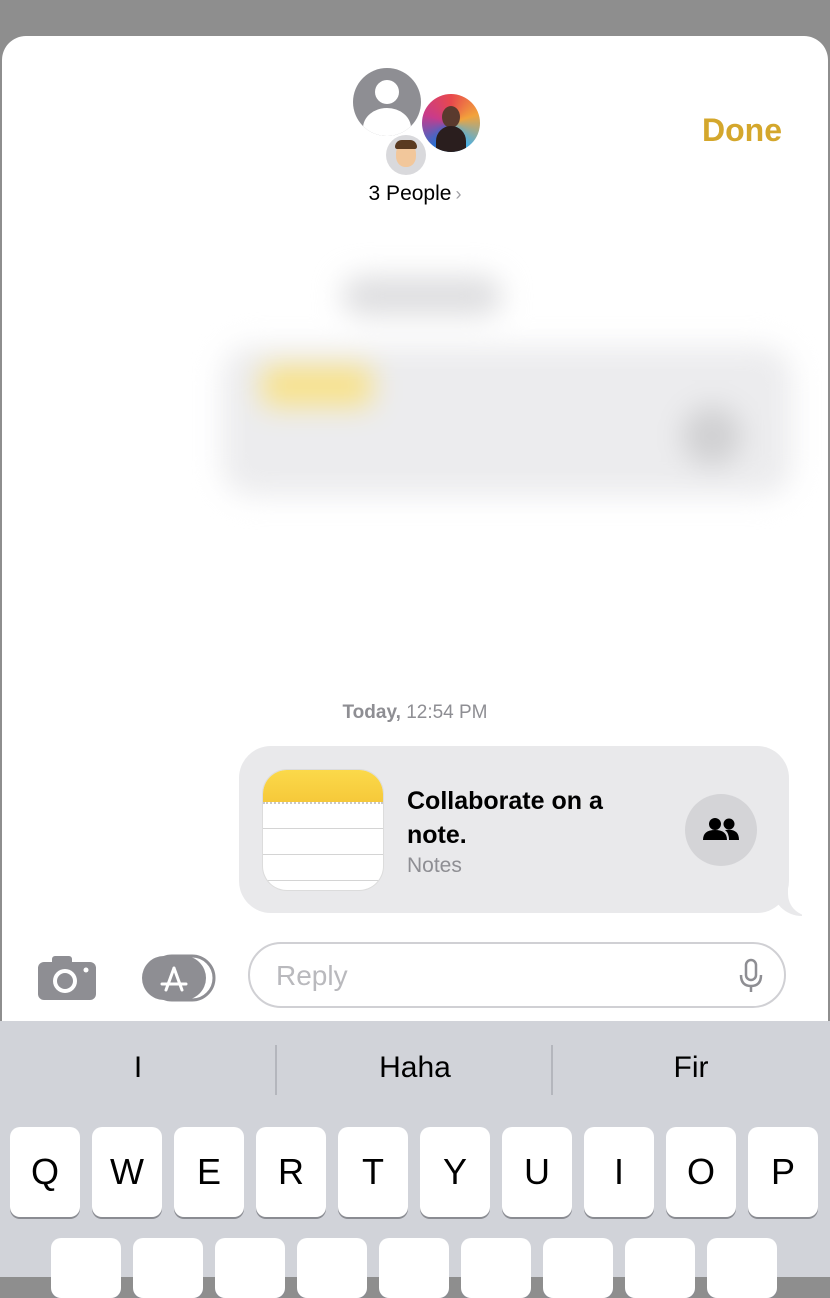  What do you see at coordinates (783, 1172) in the screenshot?
I see `key: P` at bounding box center [783, 1172].